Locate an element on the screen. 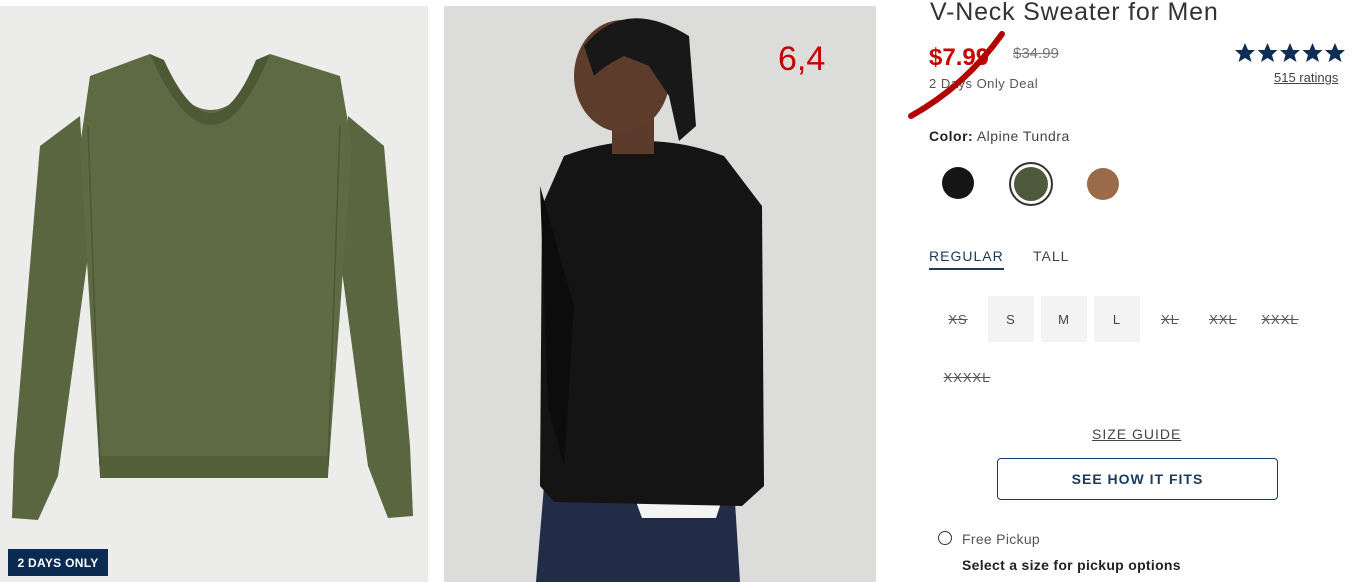 The image size is (1362, 582). color-label: Color: is located at coordinates (951, 136).